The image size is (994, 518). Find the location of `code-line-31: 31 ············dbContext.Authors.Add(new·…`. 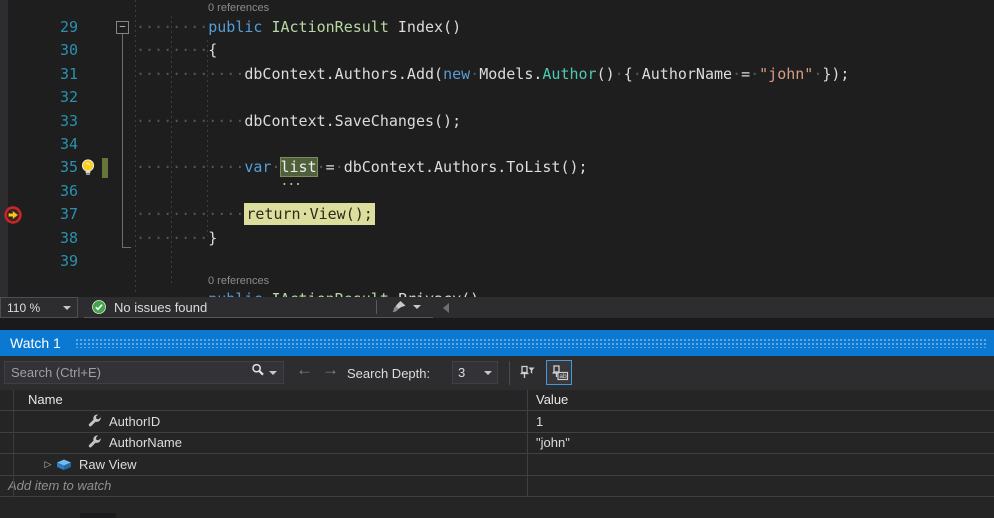

code-line-31: 31 ············dbContext.Authors.Add(new·… is located at coordinates (497, 74).